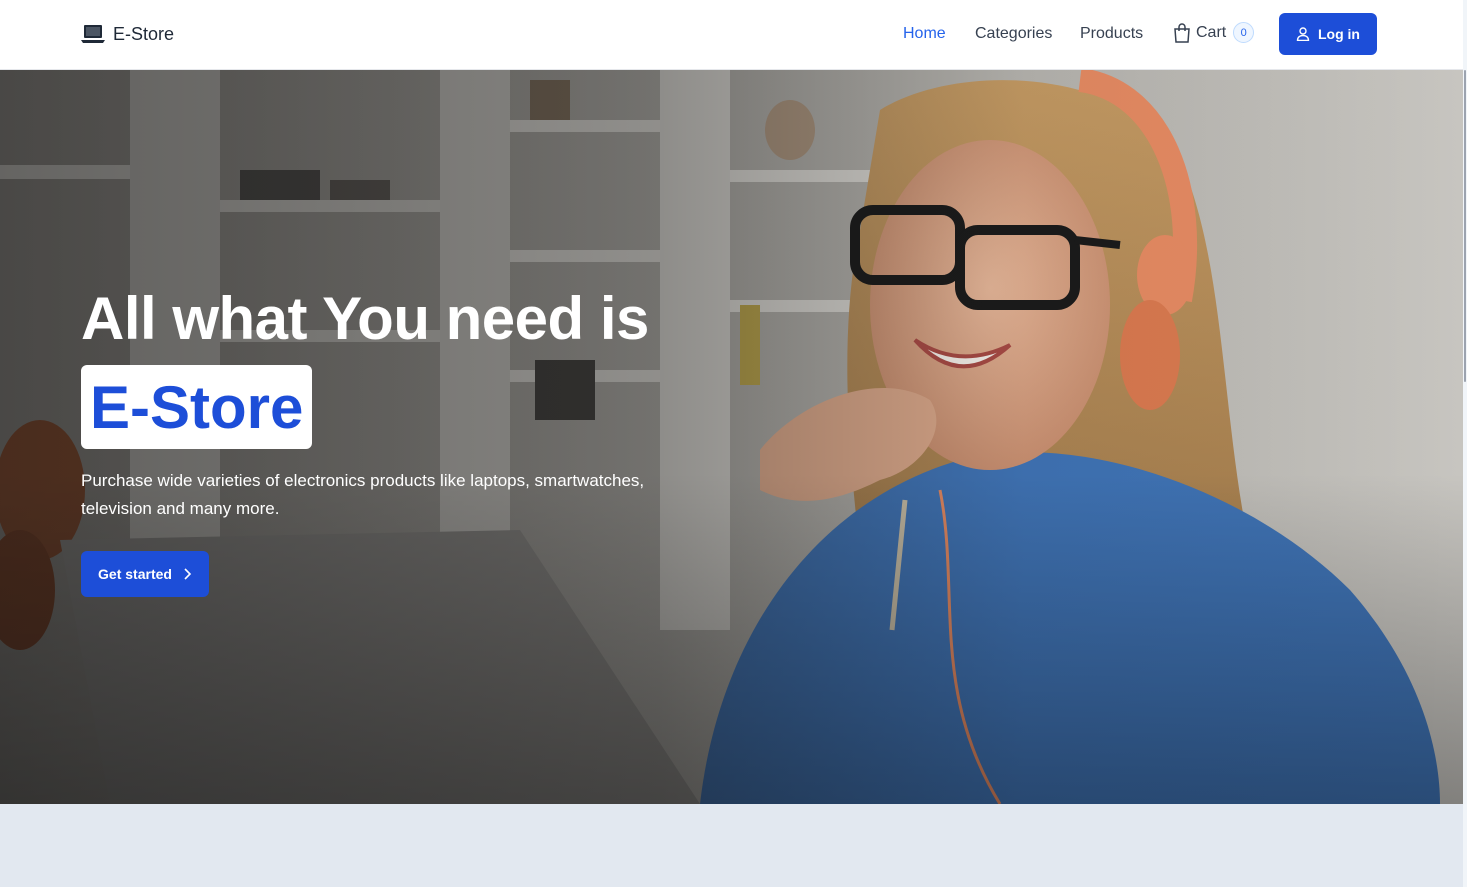 The height and width of the screenshot is (887, 1467). Describe the element at coordinates (135, 574) in the screenshot. I see `get-started-label: Get started` at that location.